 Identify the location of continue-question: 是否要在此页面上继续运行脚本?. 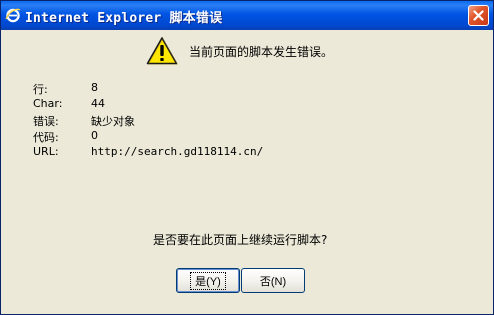
(240, 240).